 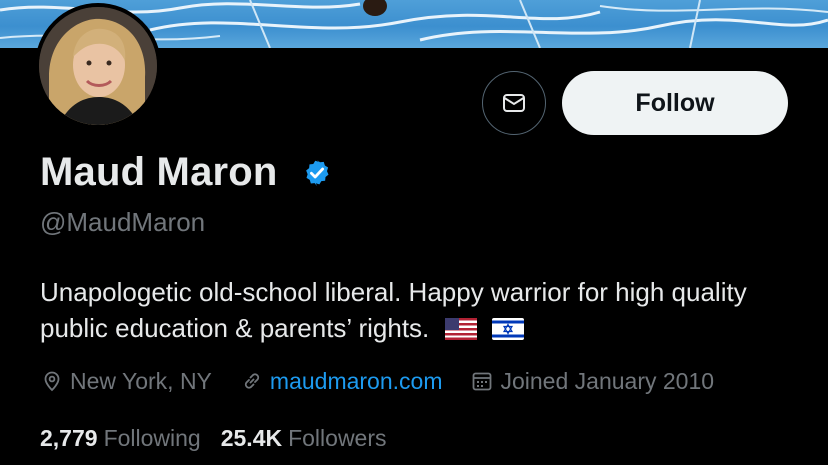 What do you see at coordinates (52, 381) in the screenshot?
I see `location-pin-icon` at bounding box center [52, 381].